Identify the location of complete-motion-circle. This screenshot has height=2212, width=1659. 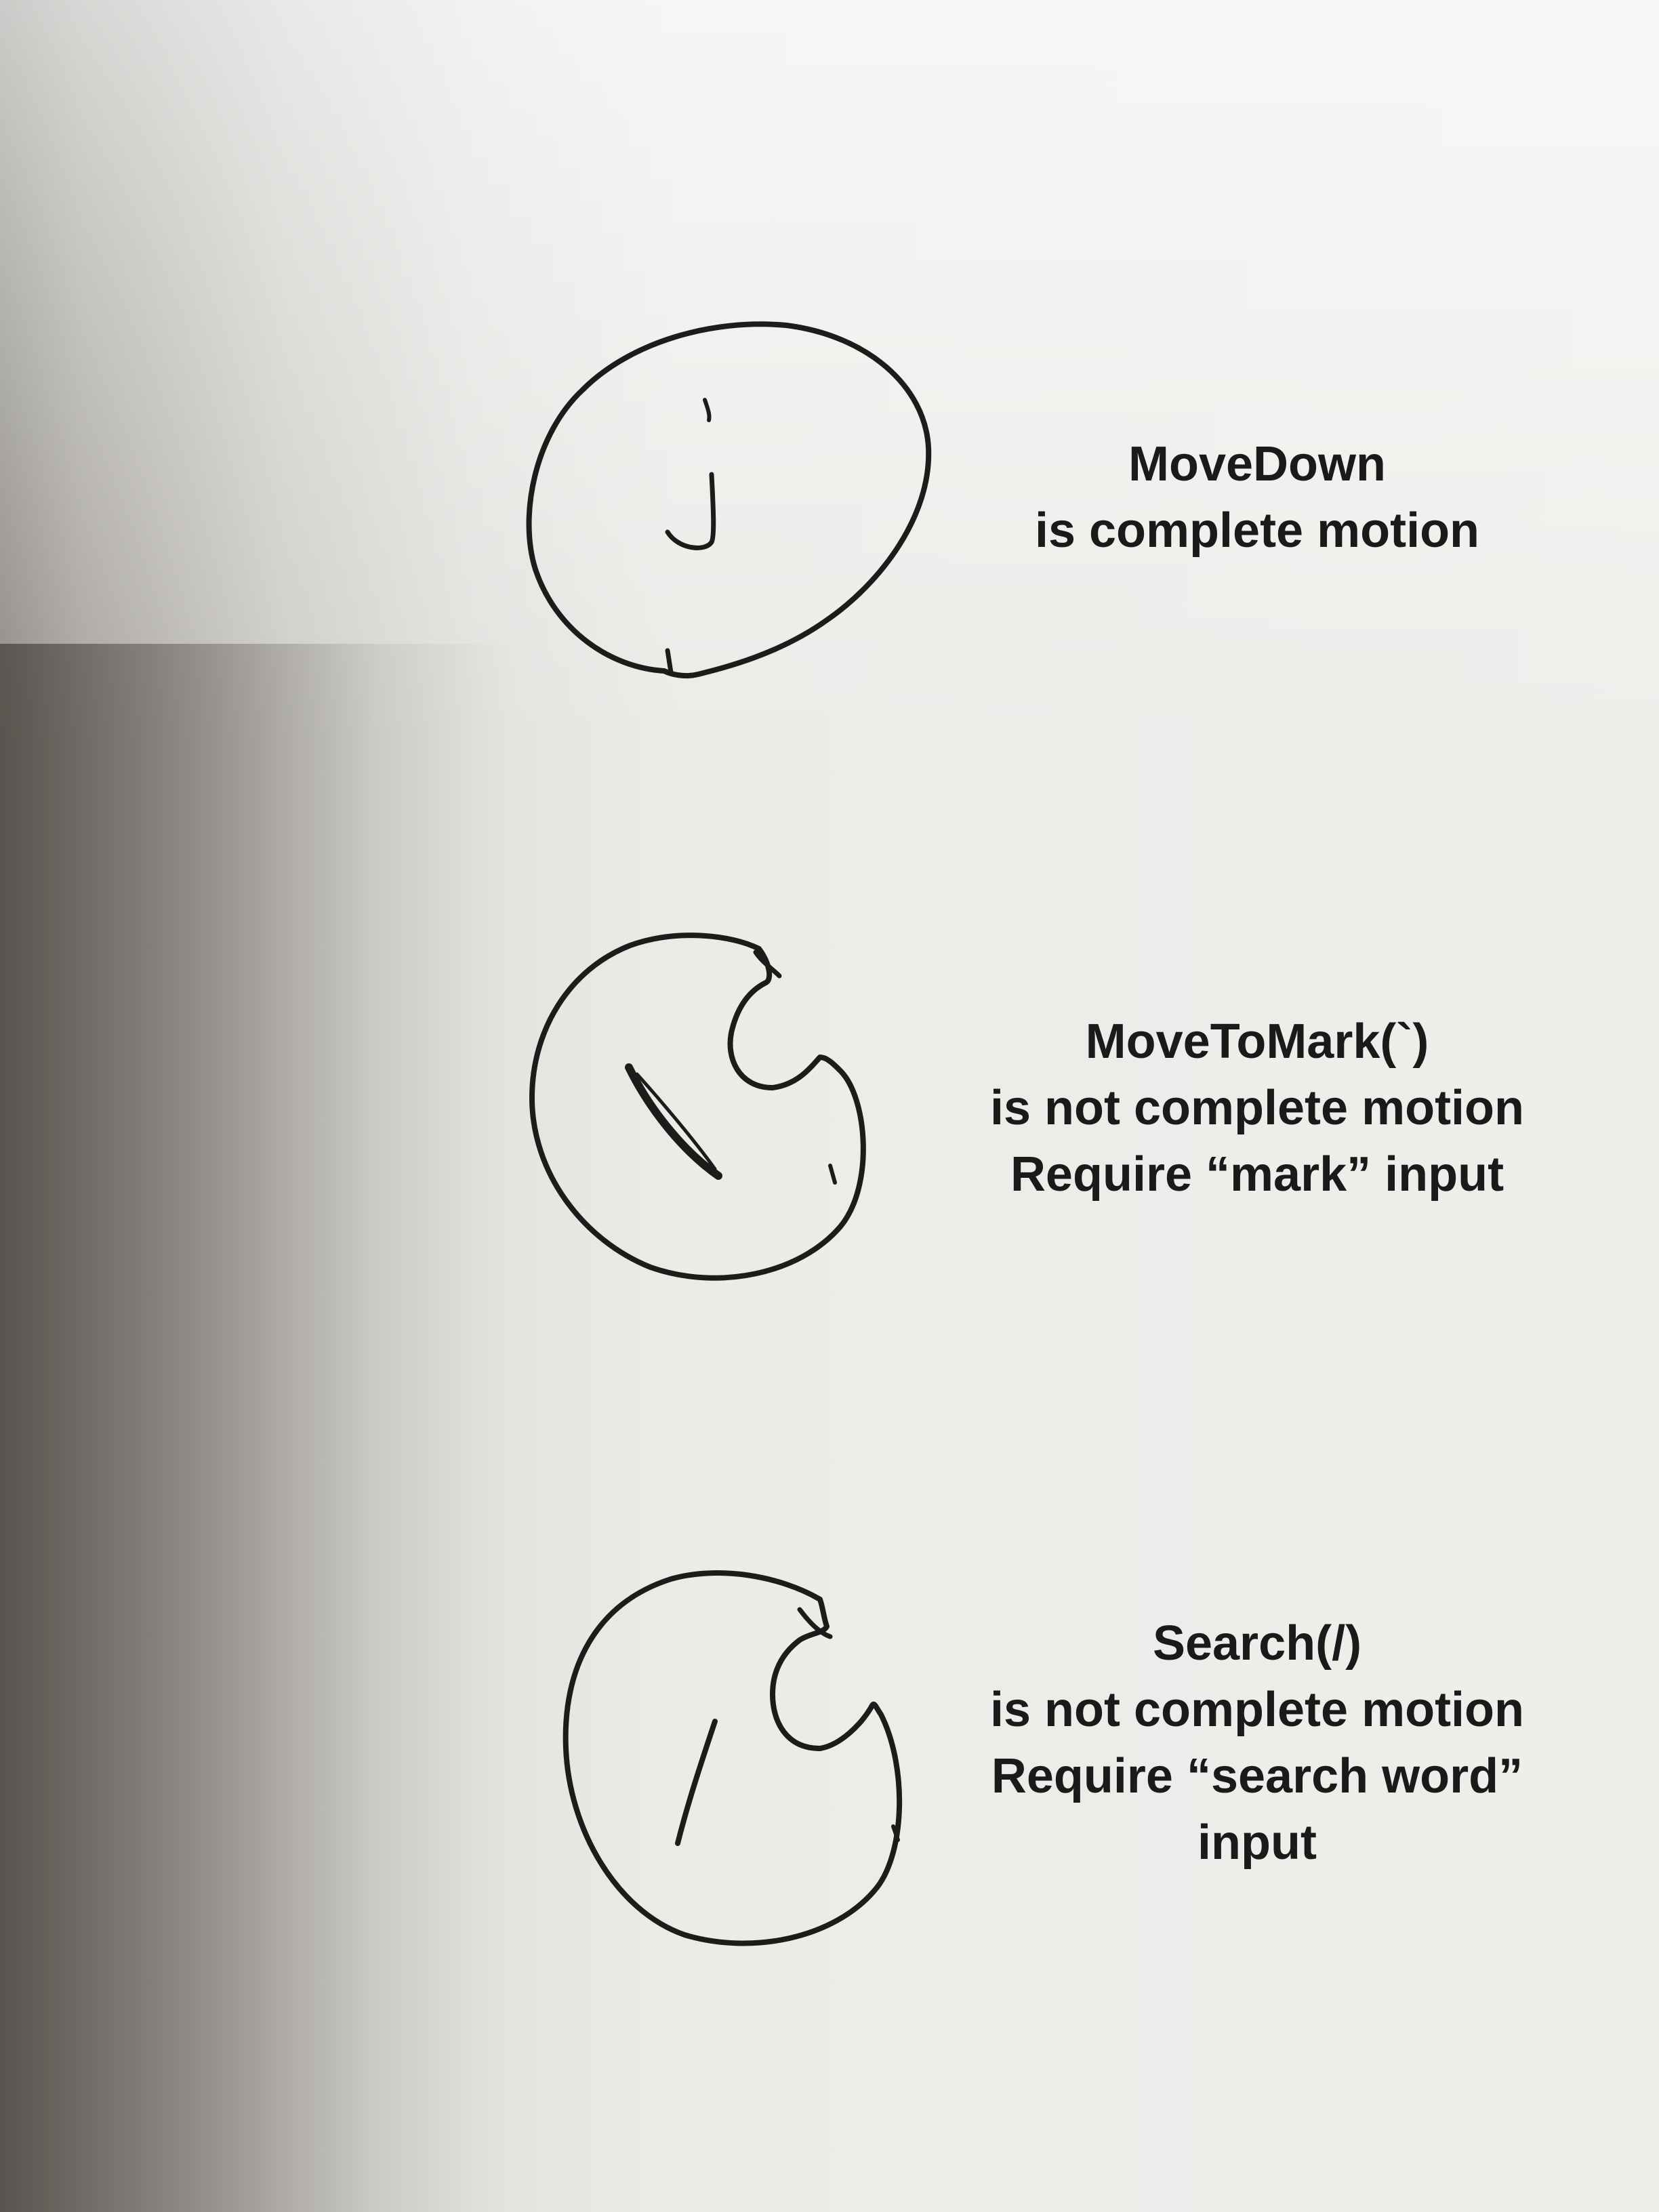
(729, 500).